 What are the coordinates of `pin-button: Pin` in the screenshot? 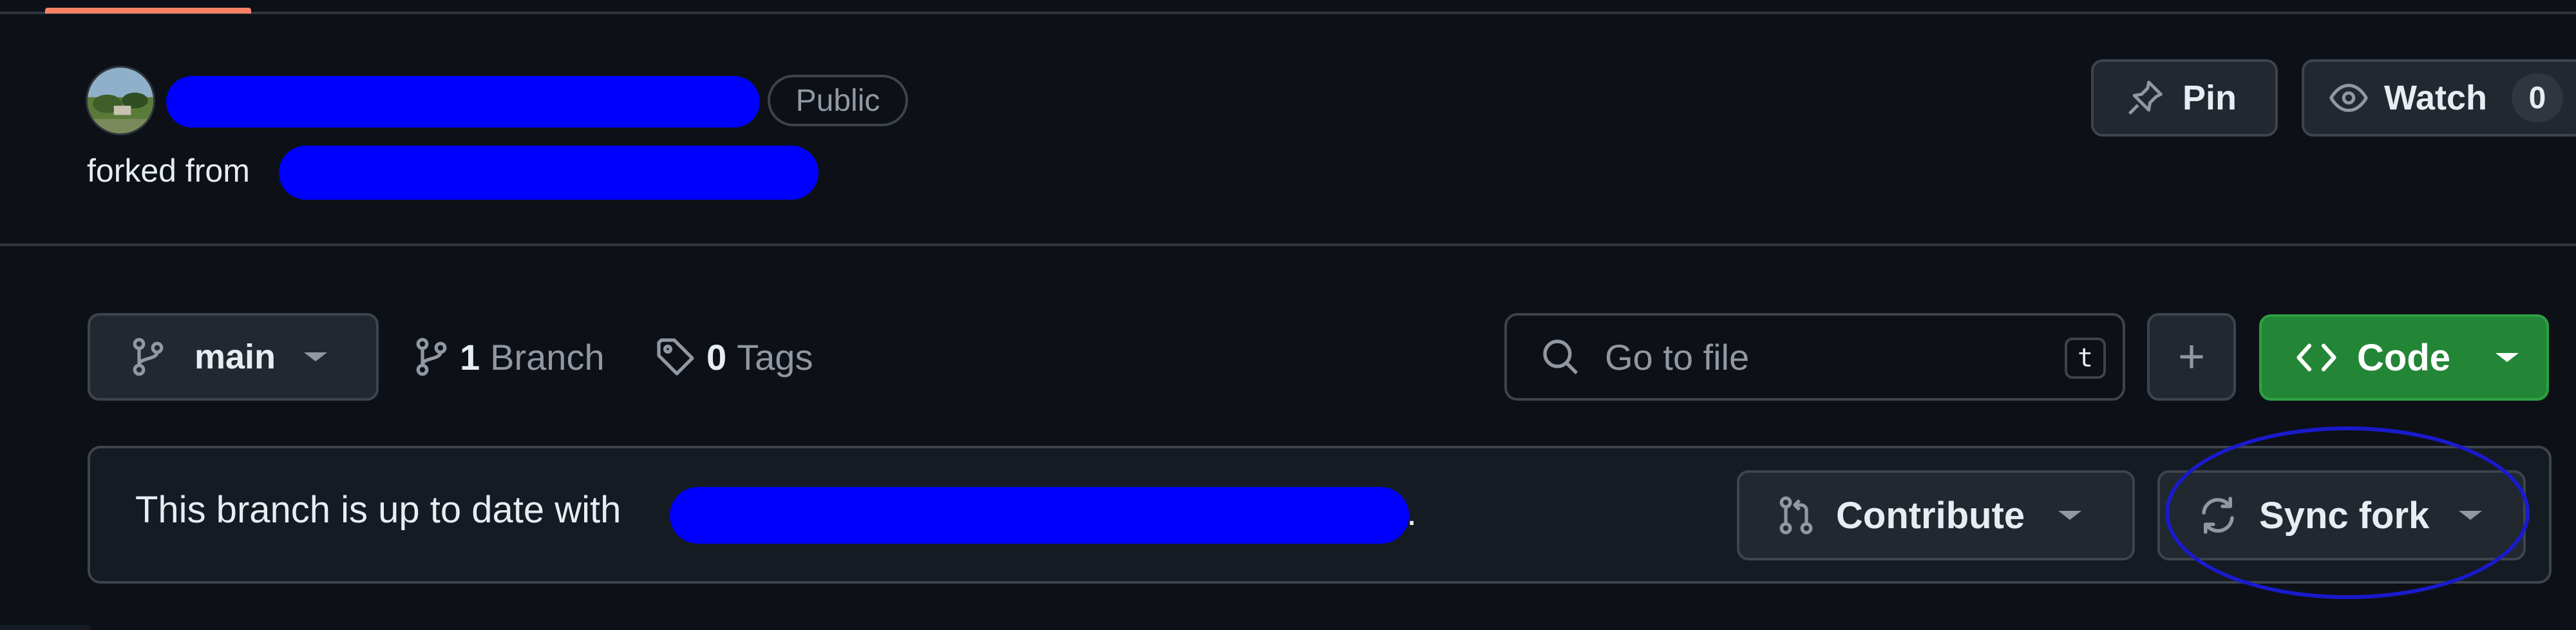 It's located at (2184, 98).